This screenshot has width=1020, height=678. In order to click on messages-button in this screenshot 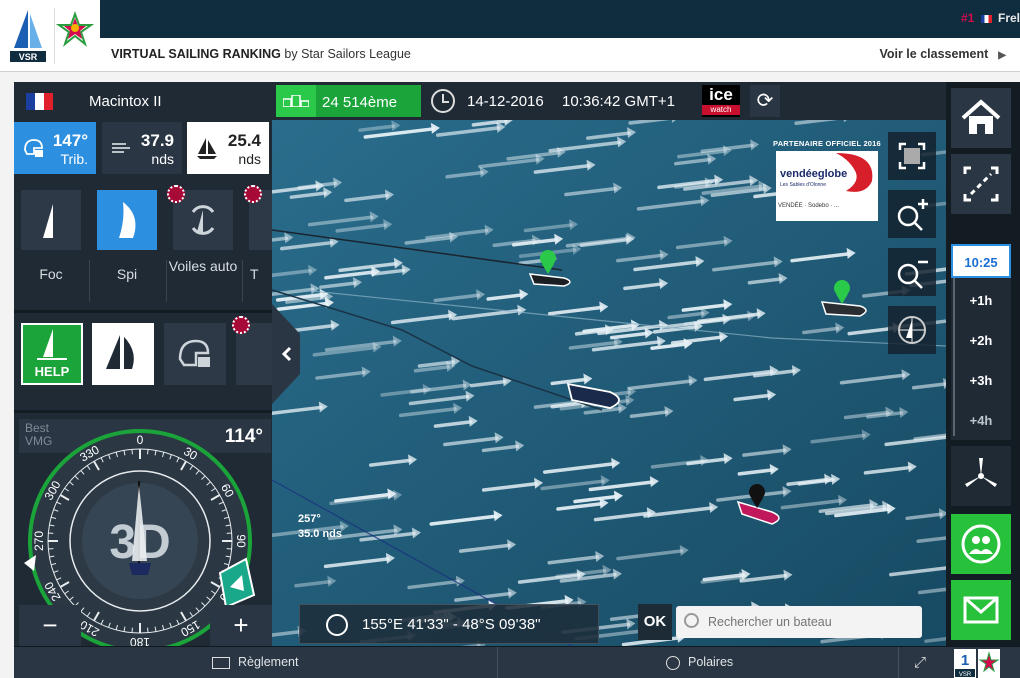, I will do `click(981, 610)`.